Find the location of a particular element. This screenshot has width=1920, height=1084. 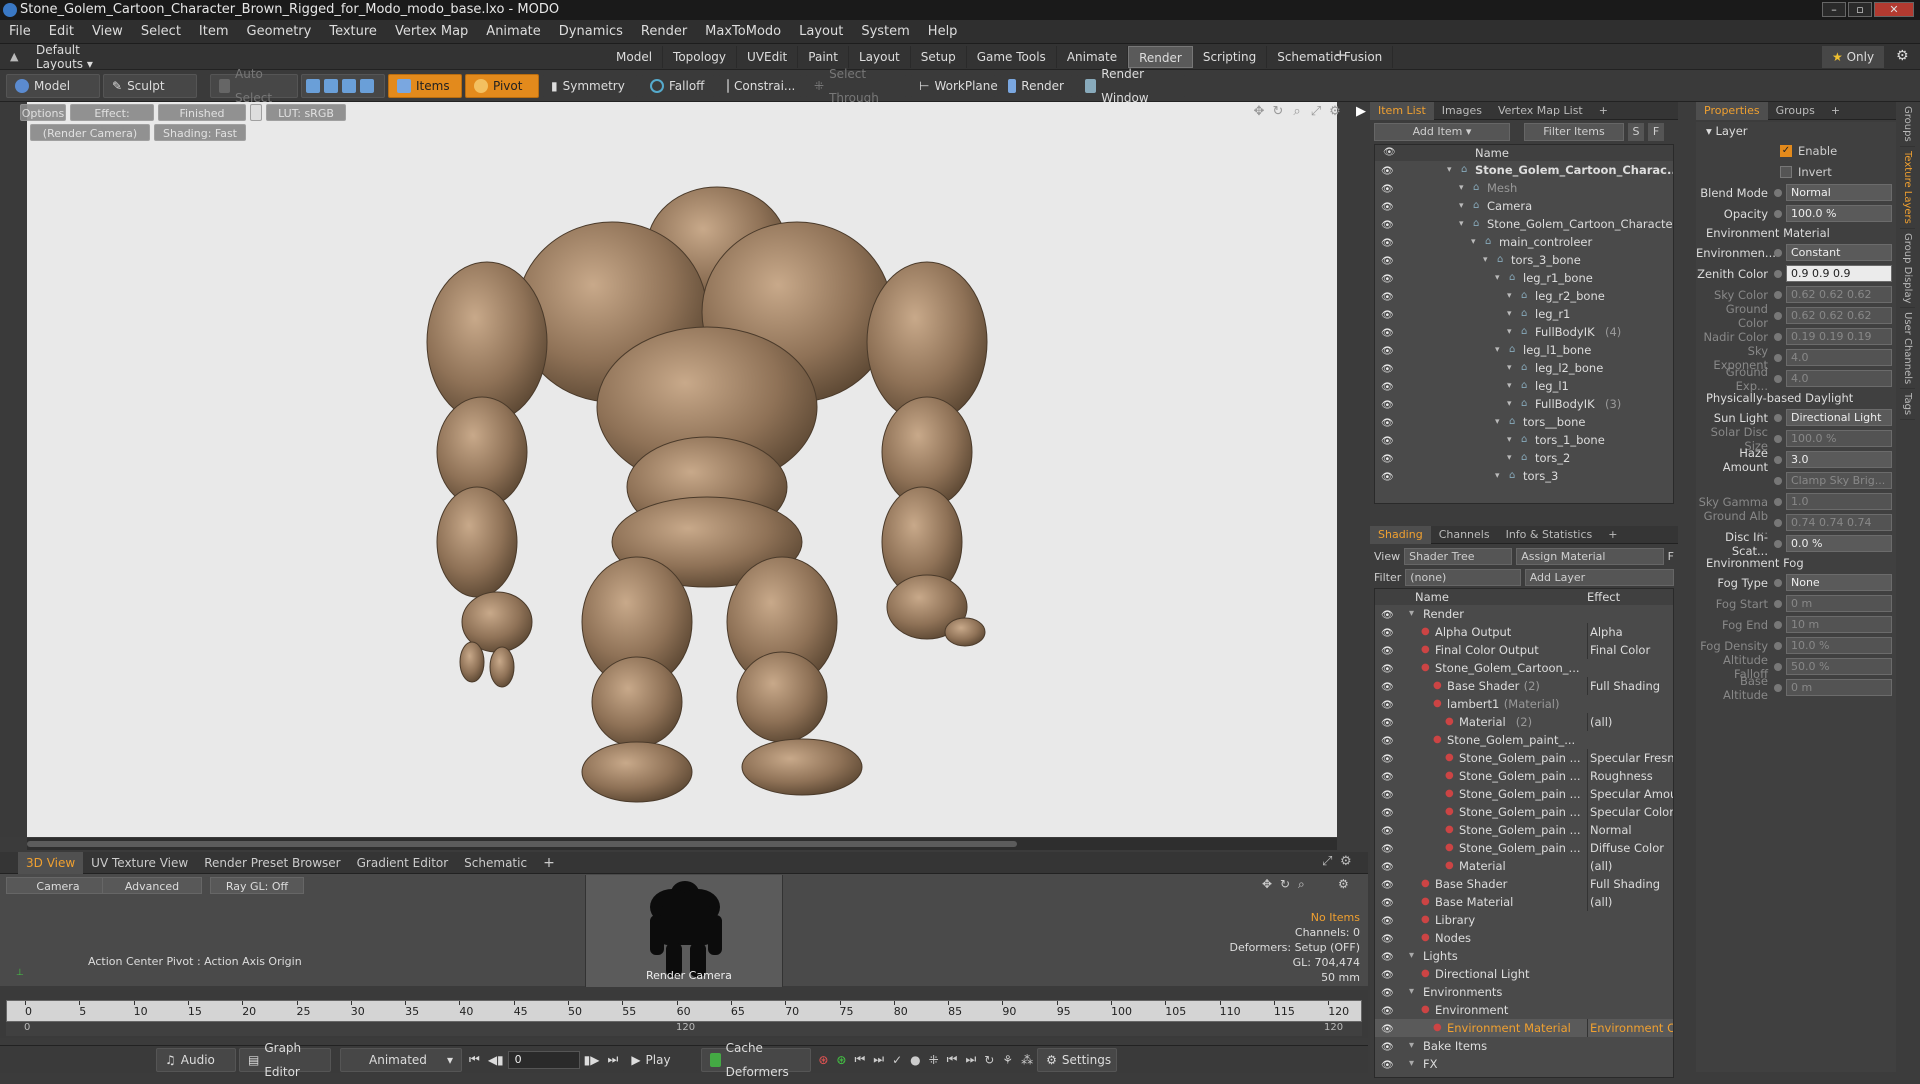

camera-dropdown: (Render Camera) is located at coordinates (90, 132).